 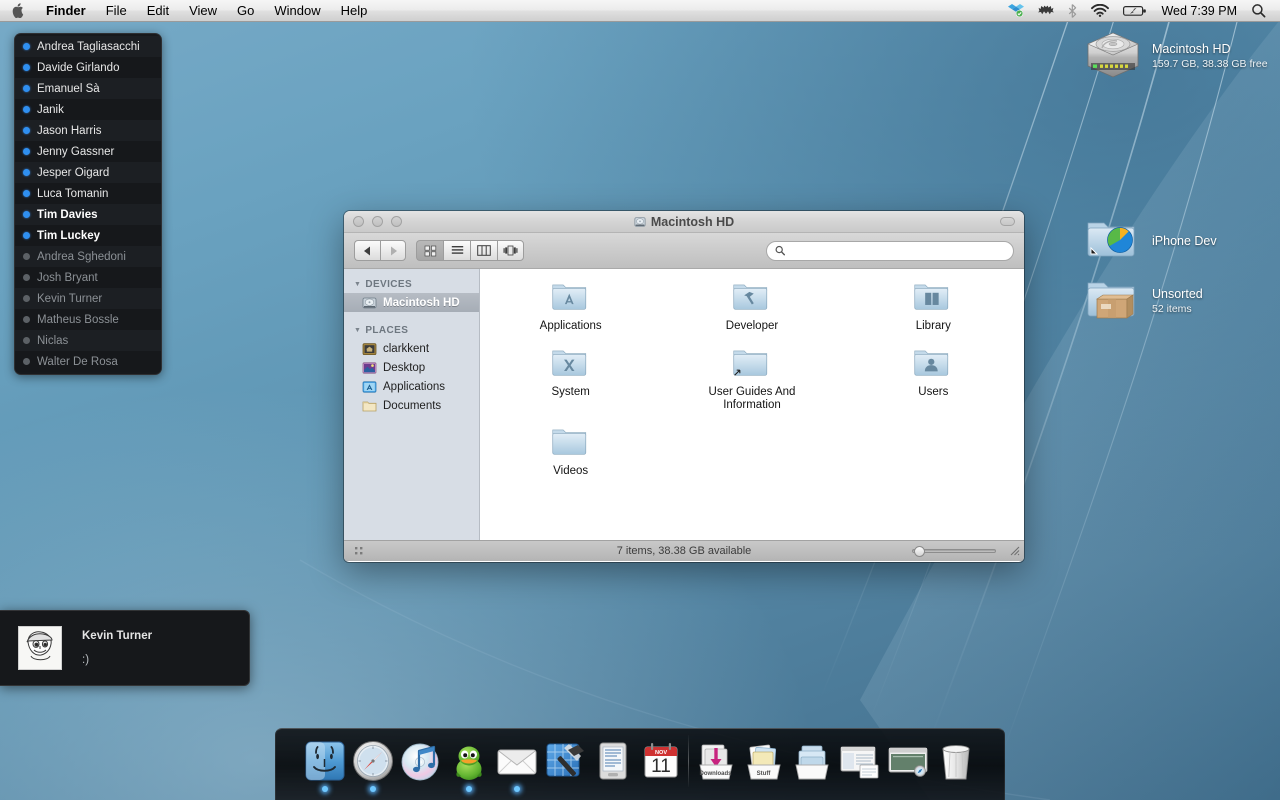 I want to click on menu-item-file: File, so click(x=116, y=10).